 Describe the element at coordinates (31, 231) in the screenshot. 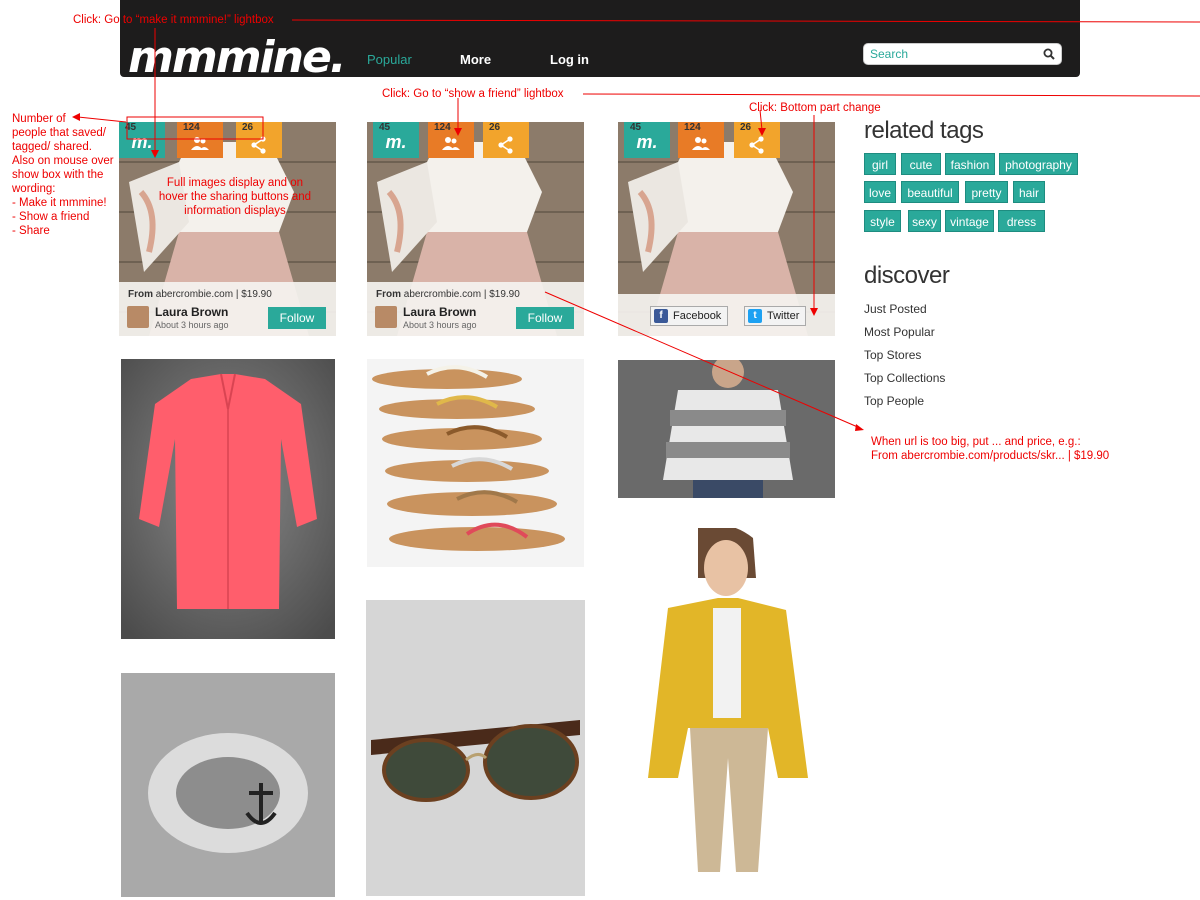

I see `annotation-line: - Share` at that location.